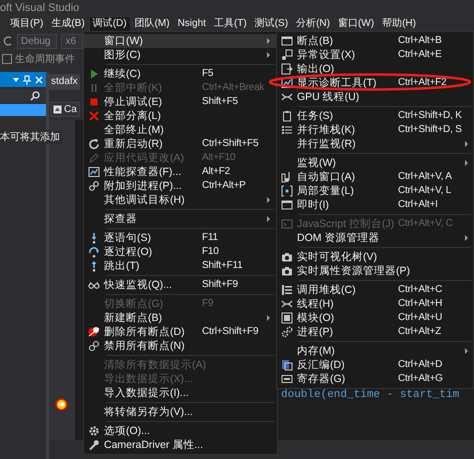 This screenshot has height=459, width=474. I want to click on stop-icon, so click(94, 102).